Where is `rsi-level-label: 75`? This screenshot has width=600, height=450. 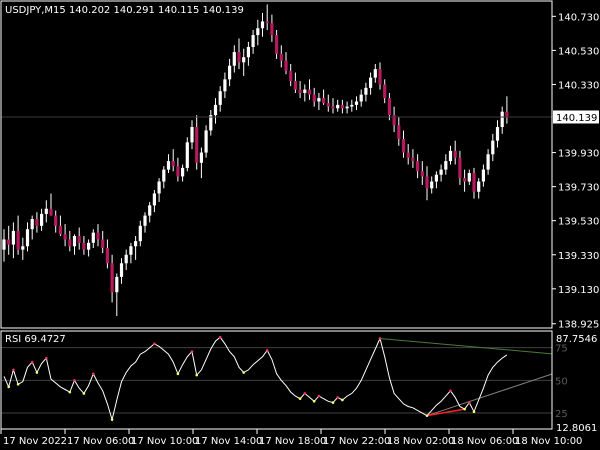 rsi-level-label: 75 is located at coordinates (561, 349).